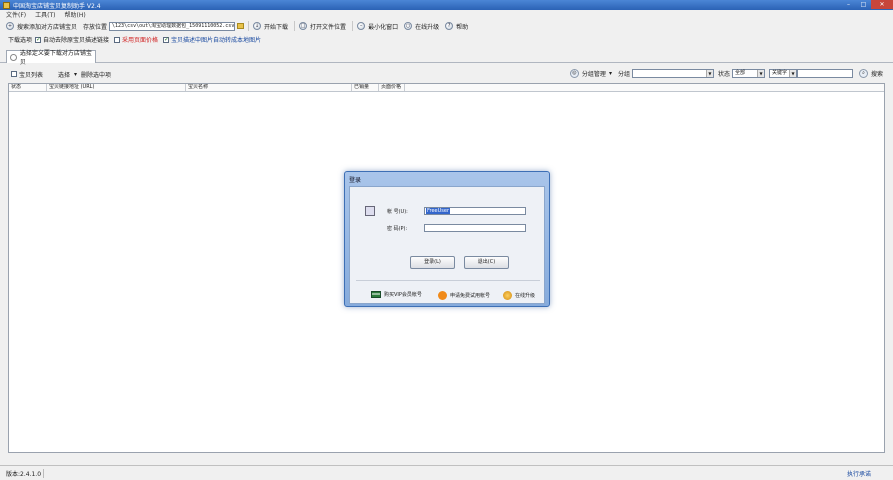  Describe the element at coordinates (57, 6) in the screenshot. I see `window-title: 中国淘宝店铺宝贝复制助手 V2.4` at that location.